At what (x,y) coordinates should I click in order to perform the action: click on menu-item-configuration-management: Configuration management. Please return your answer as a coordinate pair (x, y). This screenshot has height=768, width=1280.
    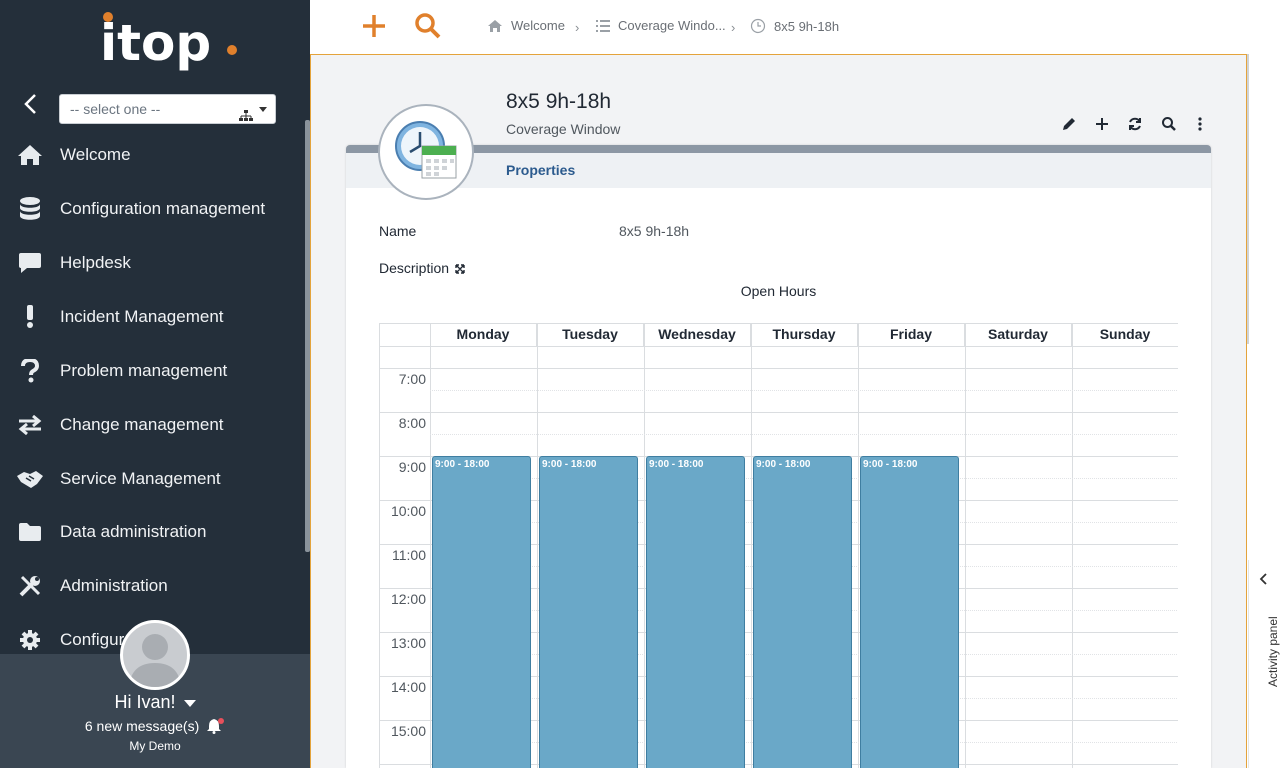
    Looking at the image, I should click on (151, 209).